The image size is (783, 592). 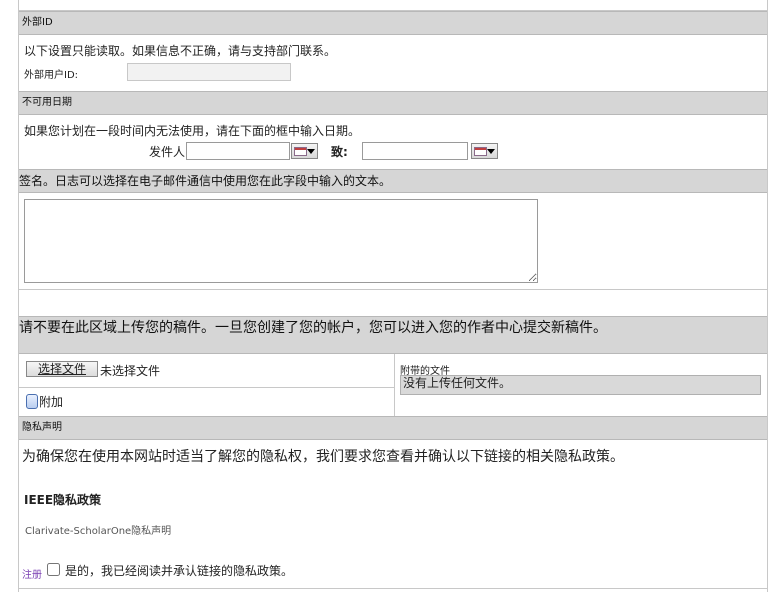 What do you see at coordinates (339, 152) in the screenshot?
I see `to-date-label: 致:` at bounding box center [339, 152].